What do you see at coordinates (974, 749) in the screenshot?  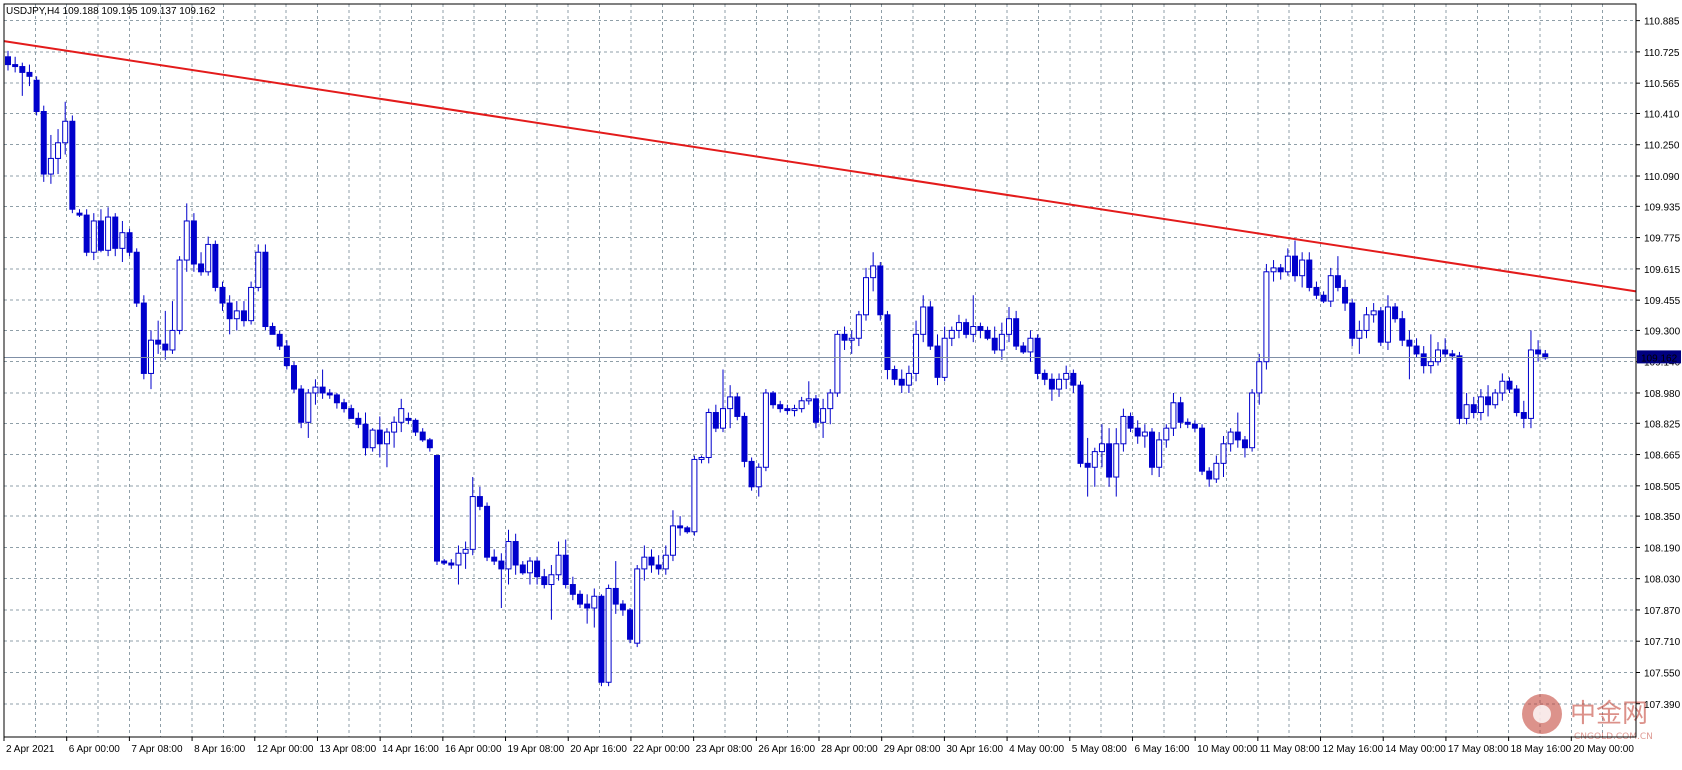 I see `x-tick-label: 30 Apr 16:00` at bounding box center [974, 749].